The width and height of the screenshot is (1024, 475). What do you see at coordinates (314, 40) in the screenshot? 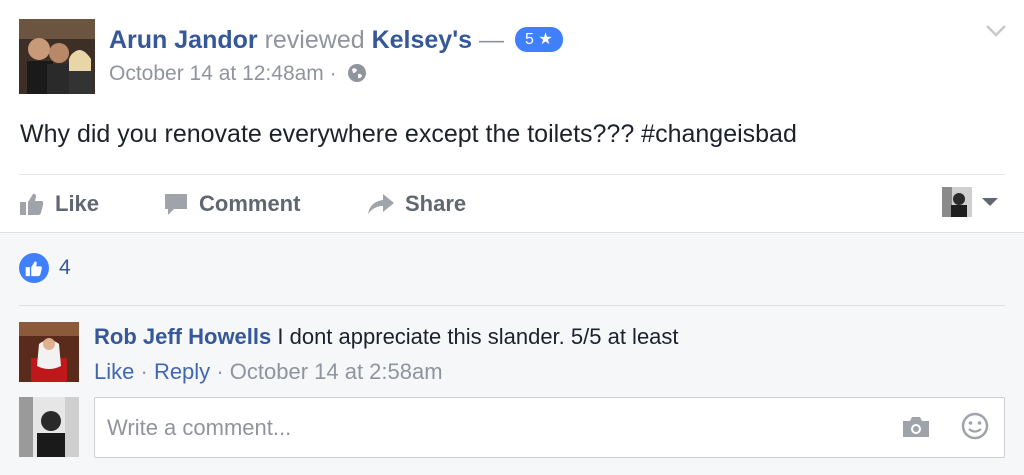
I see `action-text: reviewed` at bounding box center [314, 40].